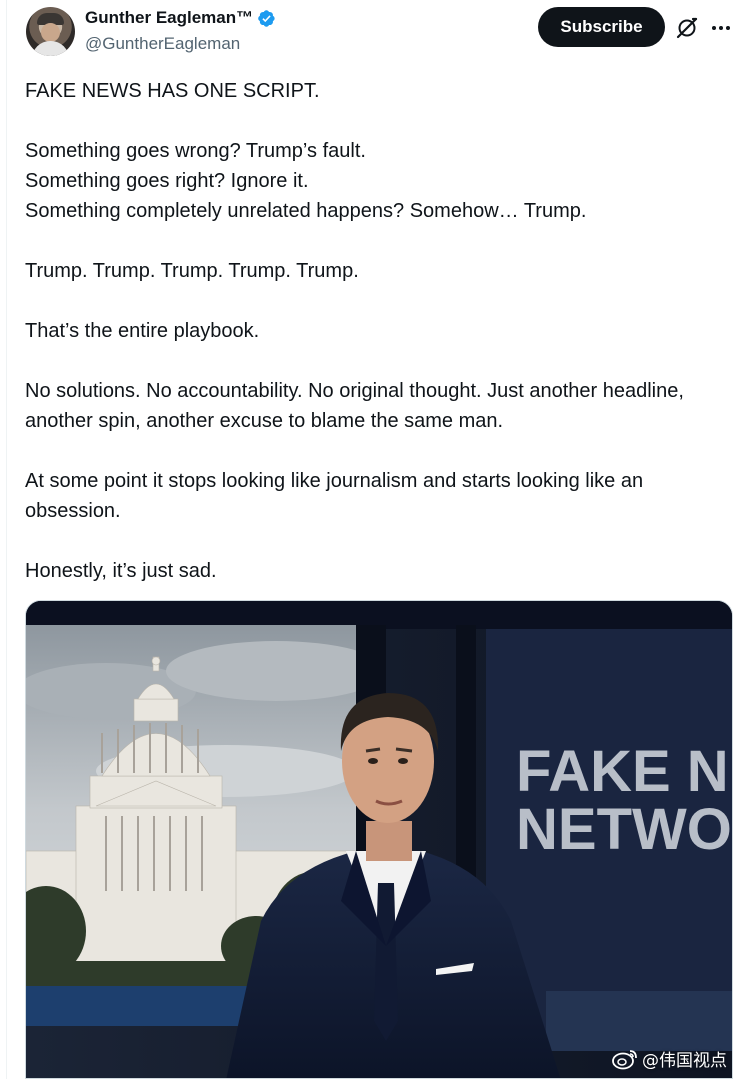 This screenshot has height=1079, width=749. What do you see at coordinates (50, 31) in the screenshot?
I see `avatar` at bounding box center [50, 31].